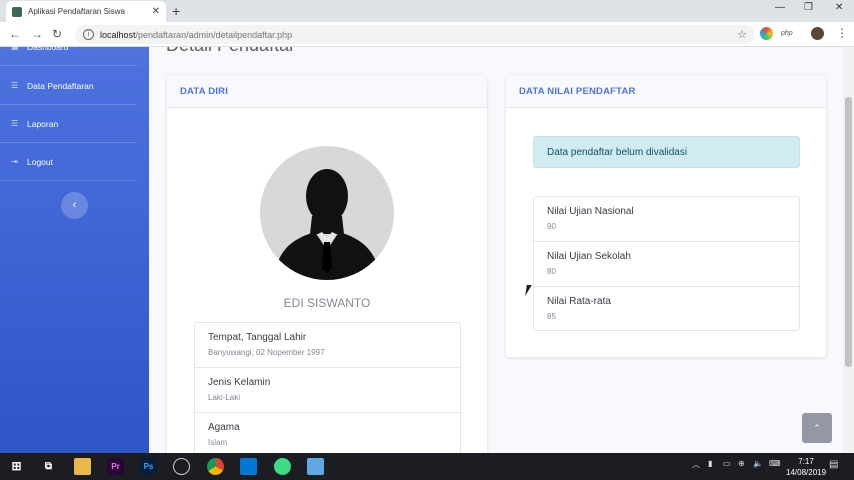 This screenshot has height=480, width=854. I want to click on dashboard-icon: ▦, so click(15, 46).